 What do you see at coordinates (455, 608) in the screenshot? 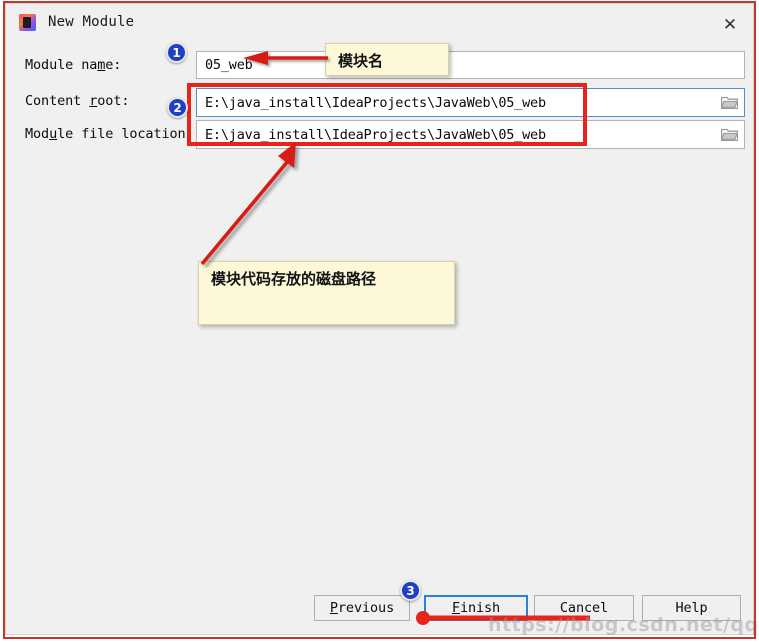
I see `button-mnemonic: F` at bounding box center [455, 608].